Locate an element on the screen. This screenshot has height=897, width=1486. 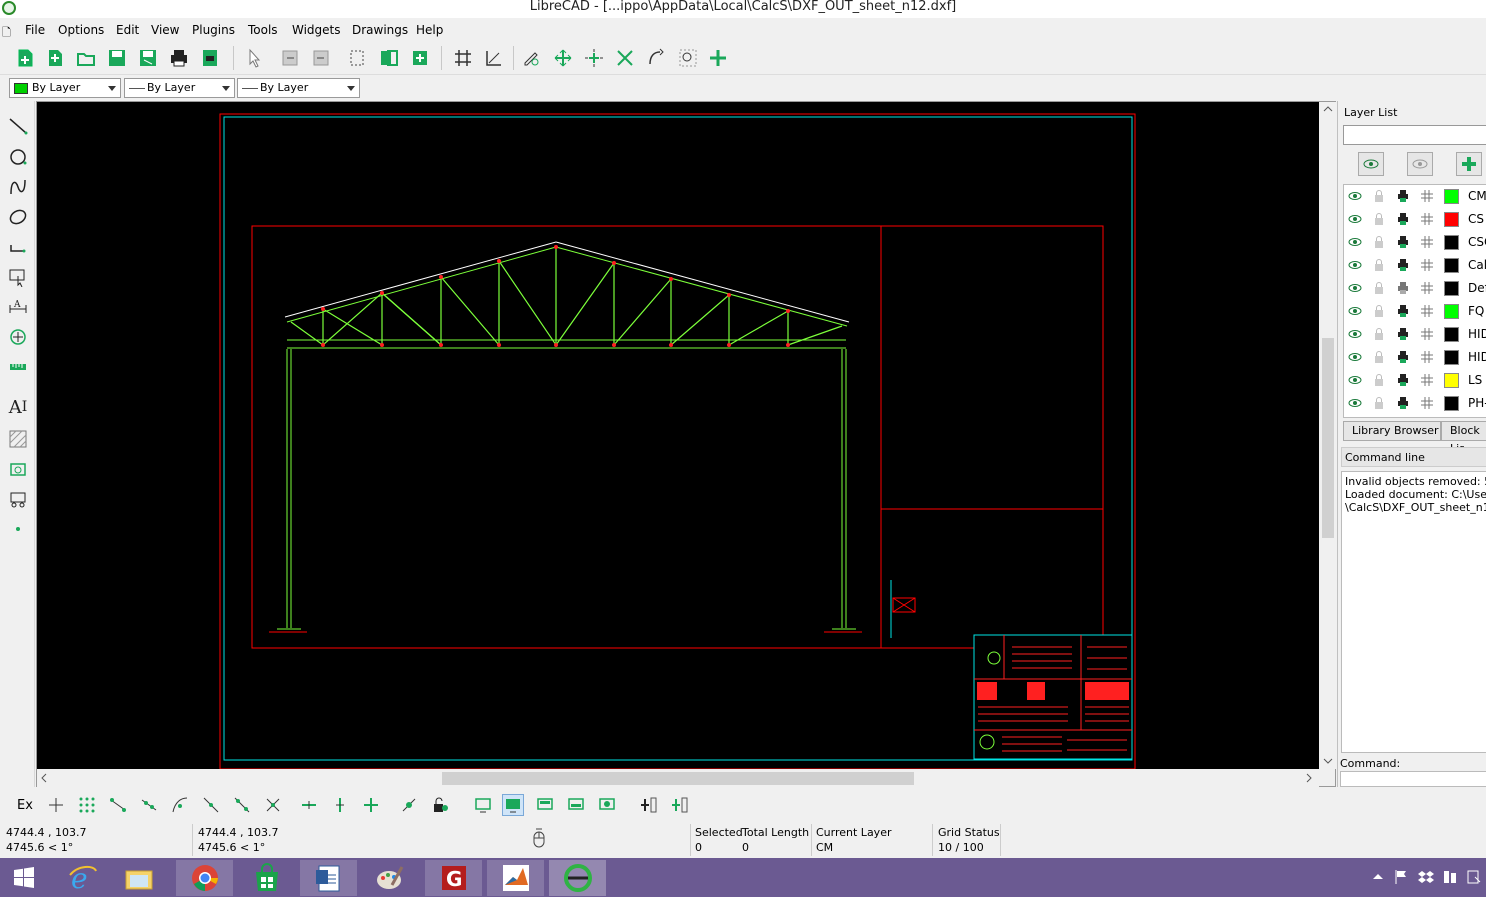
zoom-out-icon is located at coordinates (594, 58).